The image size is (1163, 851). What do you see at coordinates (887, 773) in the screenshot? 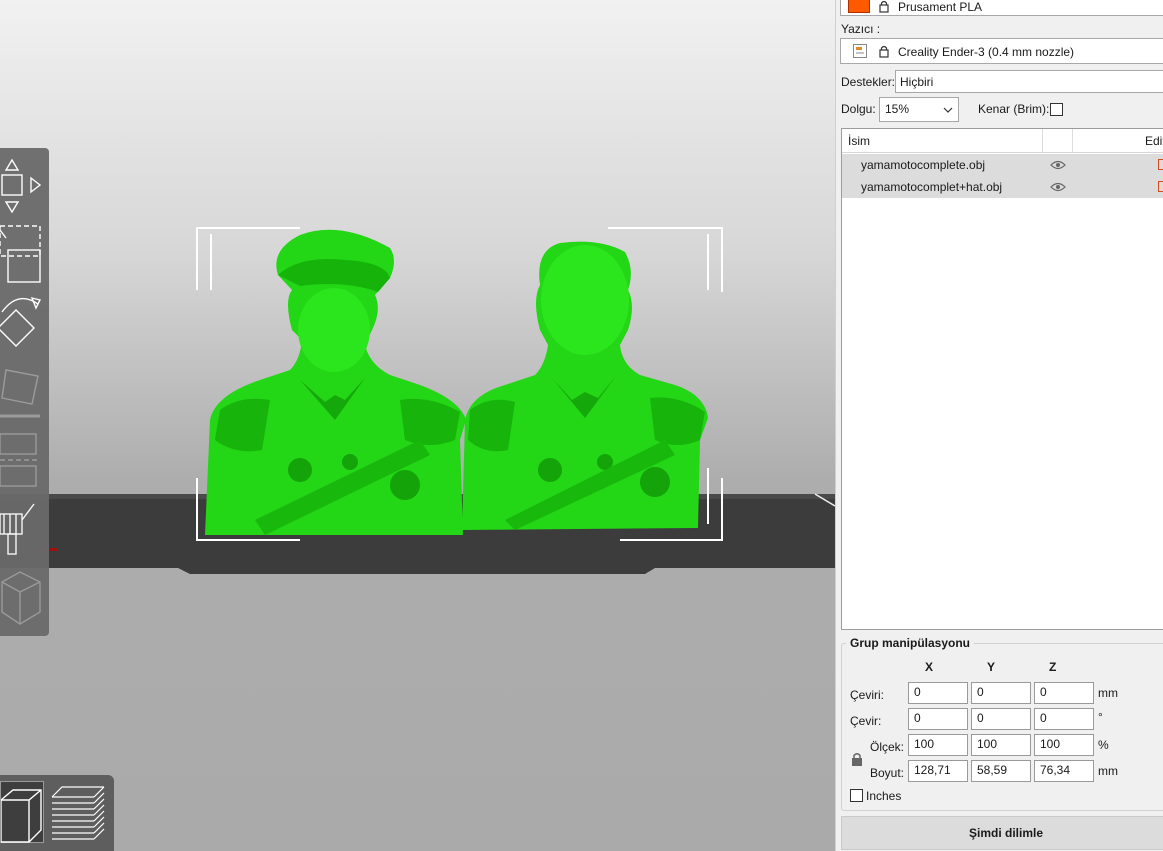
I see `size-label: Boyut:` at bounding box center [887, 773].